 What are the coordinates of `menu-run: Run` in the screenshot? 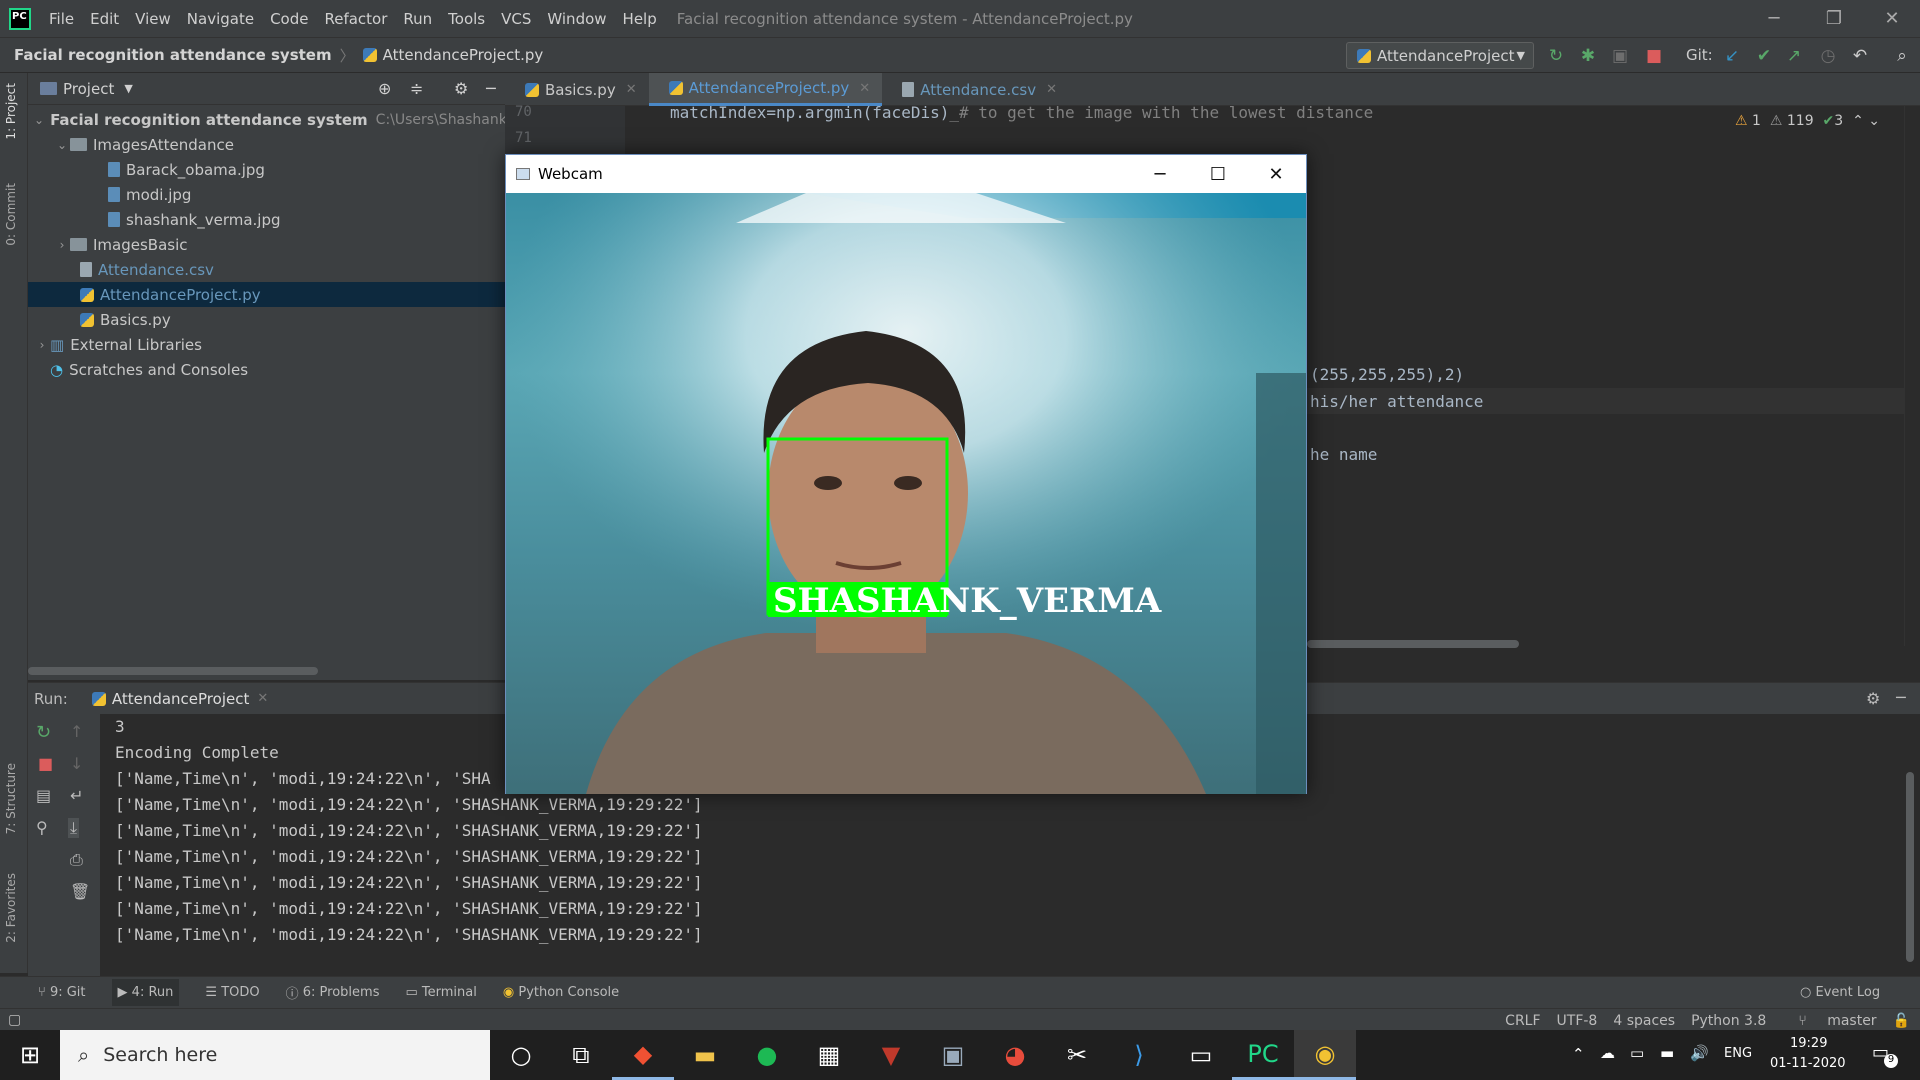 It's located at (417, 19).